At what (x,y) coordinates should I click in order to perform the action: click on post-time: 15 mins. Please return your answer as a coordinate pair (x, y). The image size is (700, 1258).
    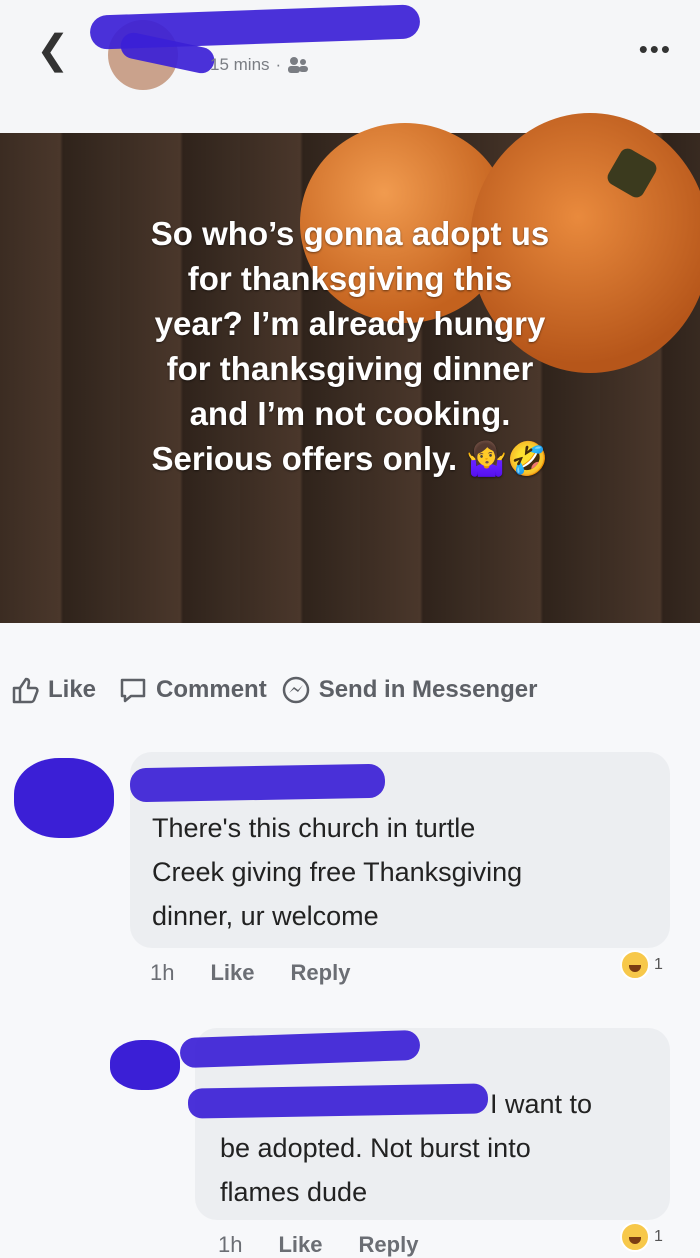
    Looking at the image, I should click on (240, 64).